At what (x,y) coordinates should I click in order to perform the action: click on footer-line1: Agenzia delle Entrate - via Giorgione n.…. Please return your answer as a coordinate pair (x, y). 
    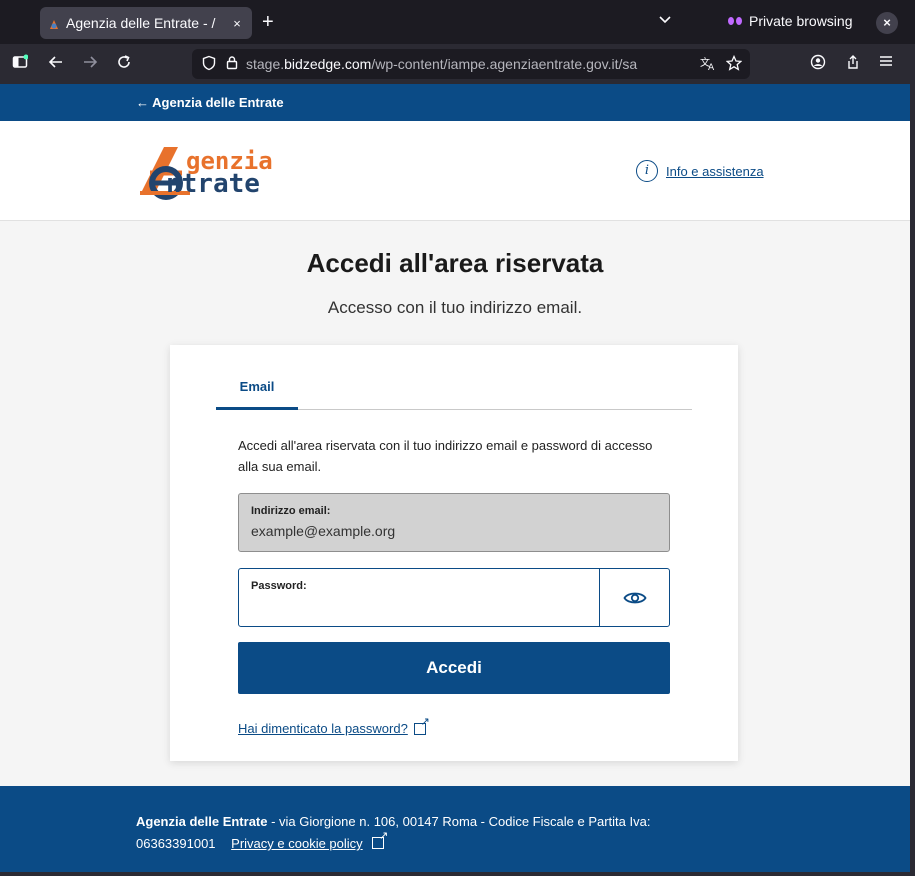
    Looking at the image, I should click on (523, 822).